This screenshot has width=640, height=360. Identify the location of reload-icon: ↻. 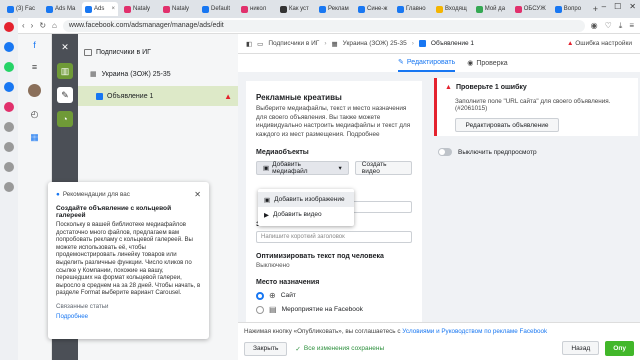
(42, 25).